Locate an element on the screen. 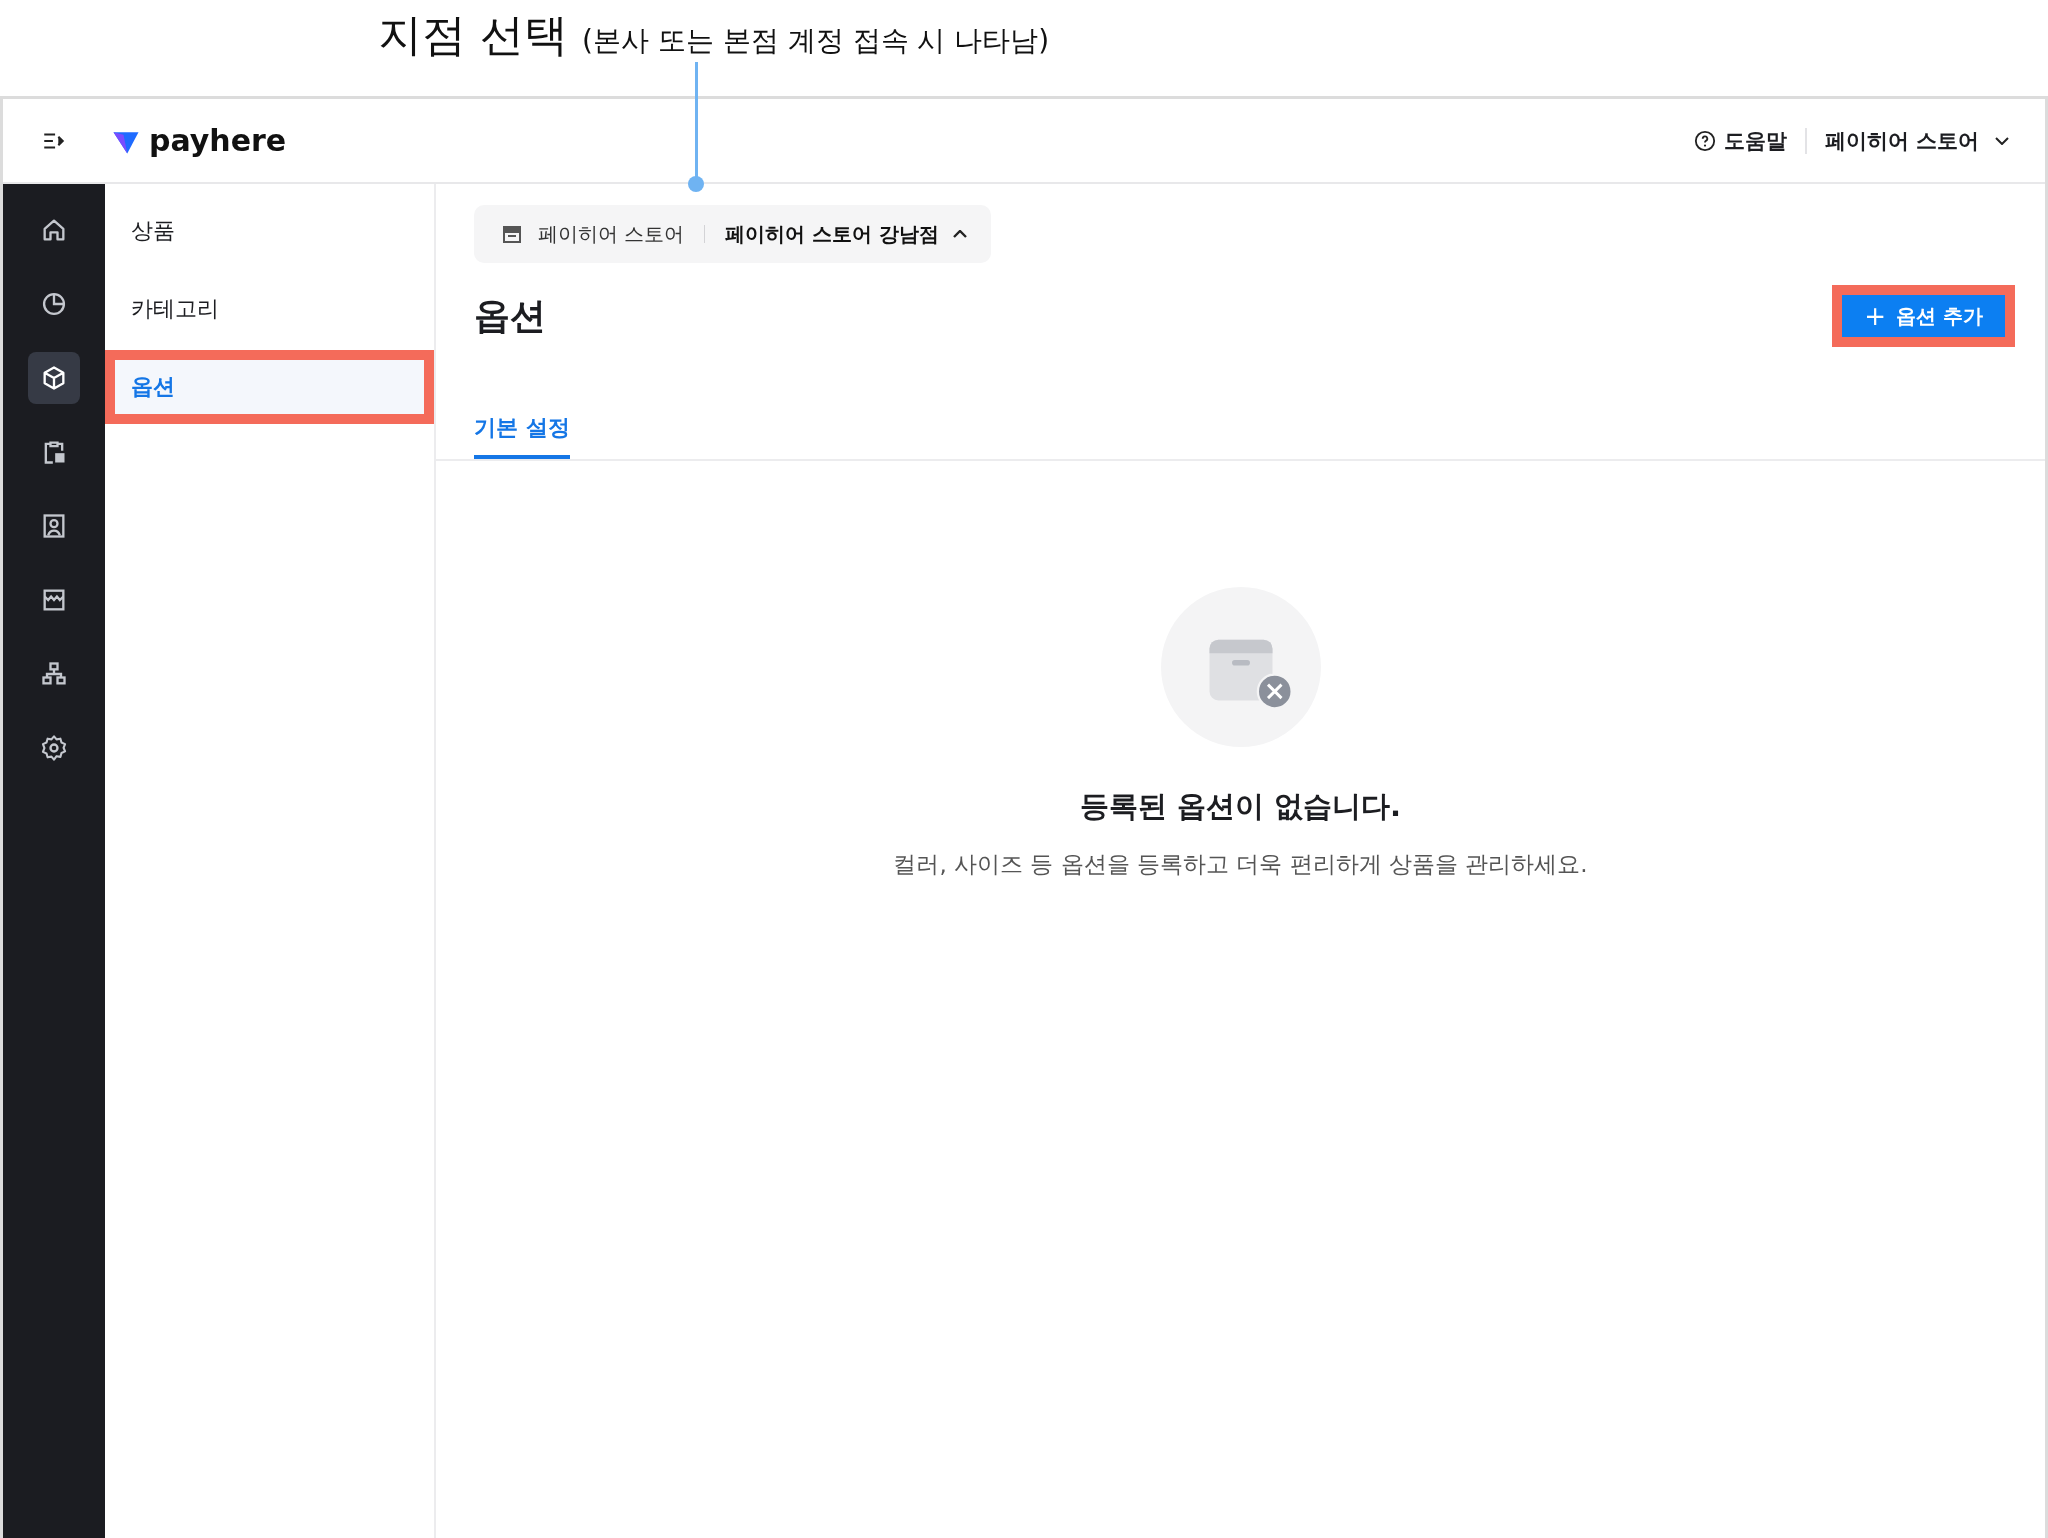 The height and width of the screenshot is (1538, 2048). menu-item: 카테고리 is located at coordinates (269, 309).